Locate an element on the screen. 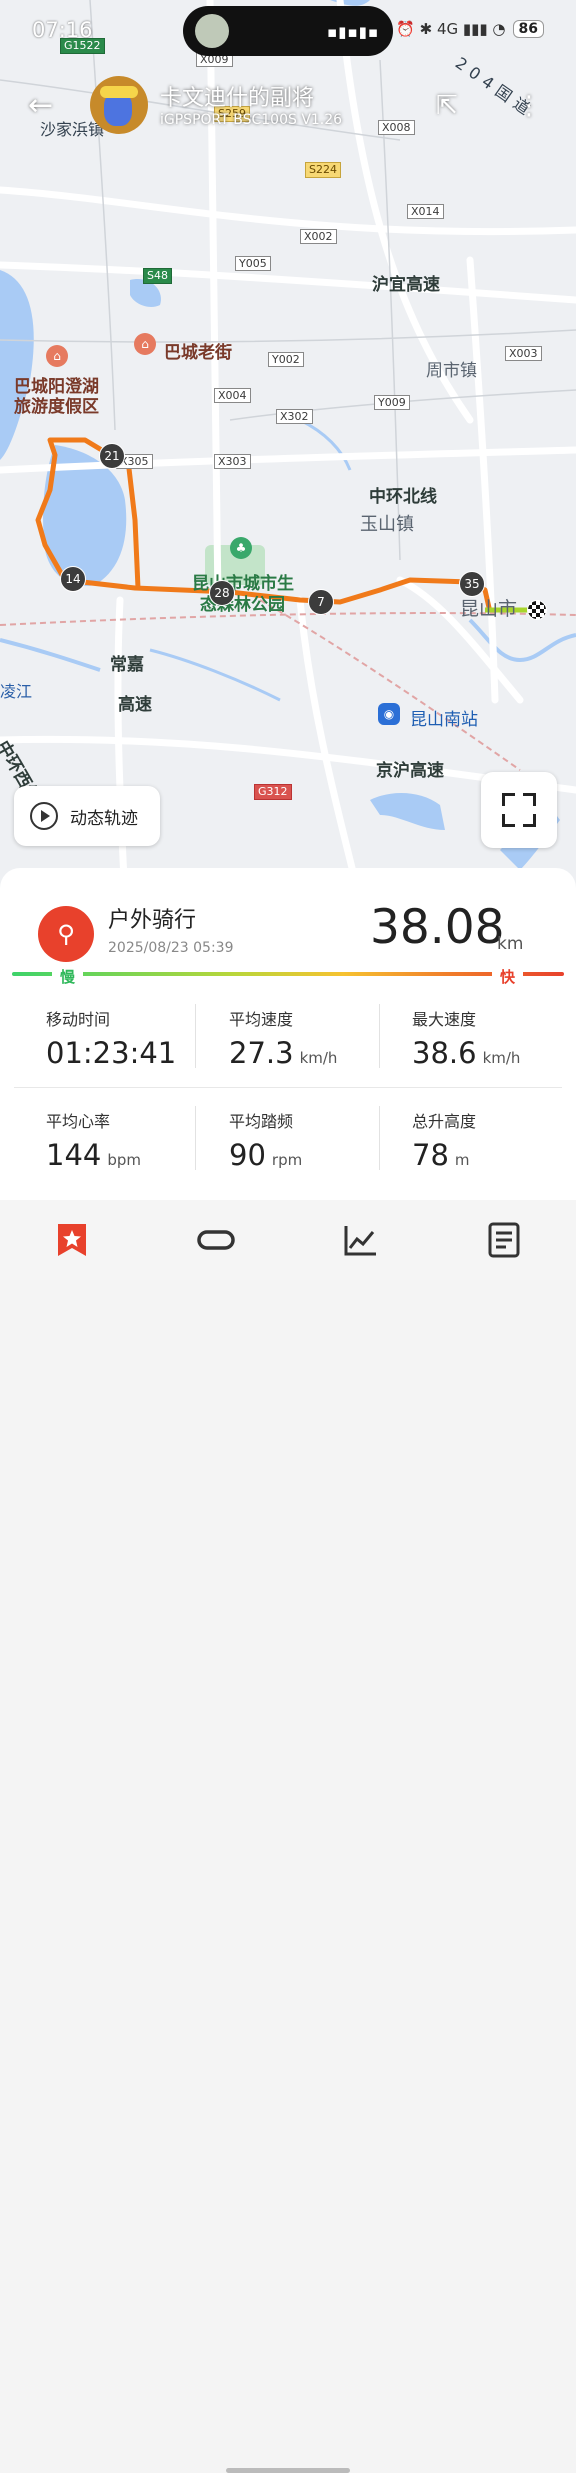 This screenshot has width=576, height=2473. avatar is located at coordinates (119, 105).